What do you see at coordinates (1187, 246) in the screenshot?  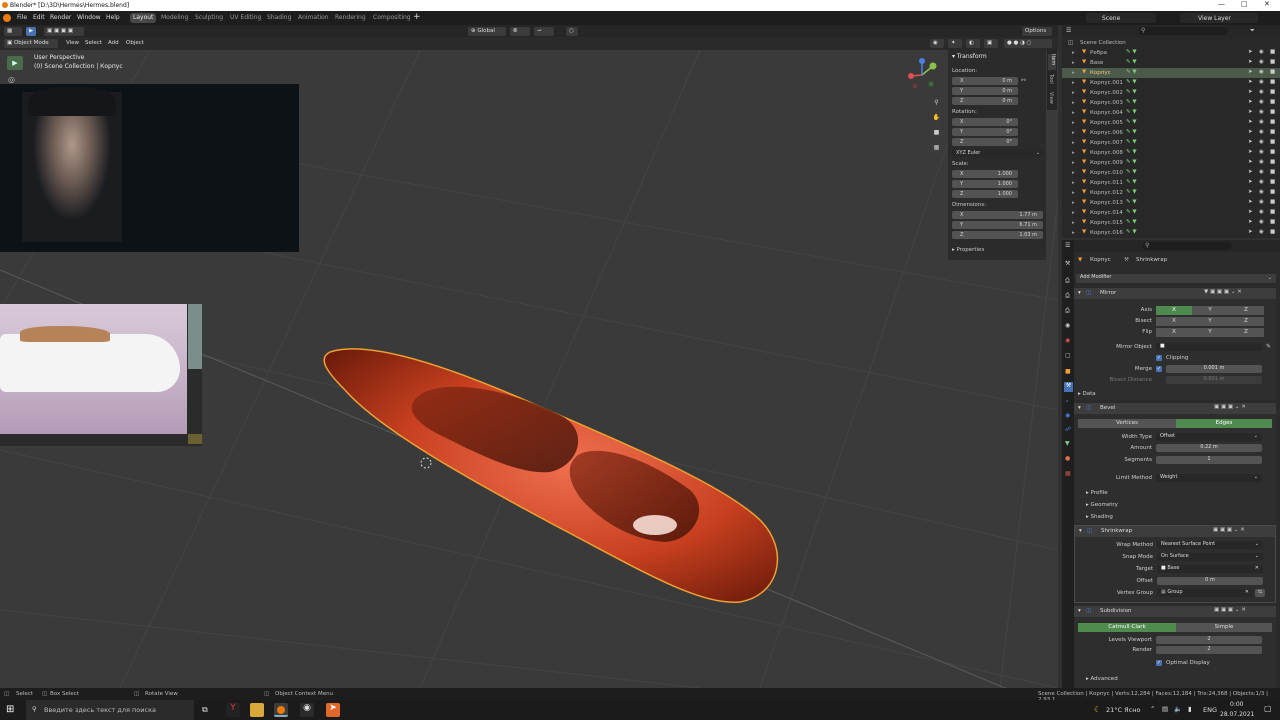 I see `properties-search: ⚲` at bounding box center [1187, 246].